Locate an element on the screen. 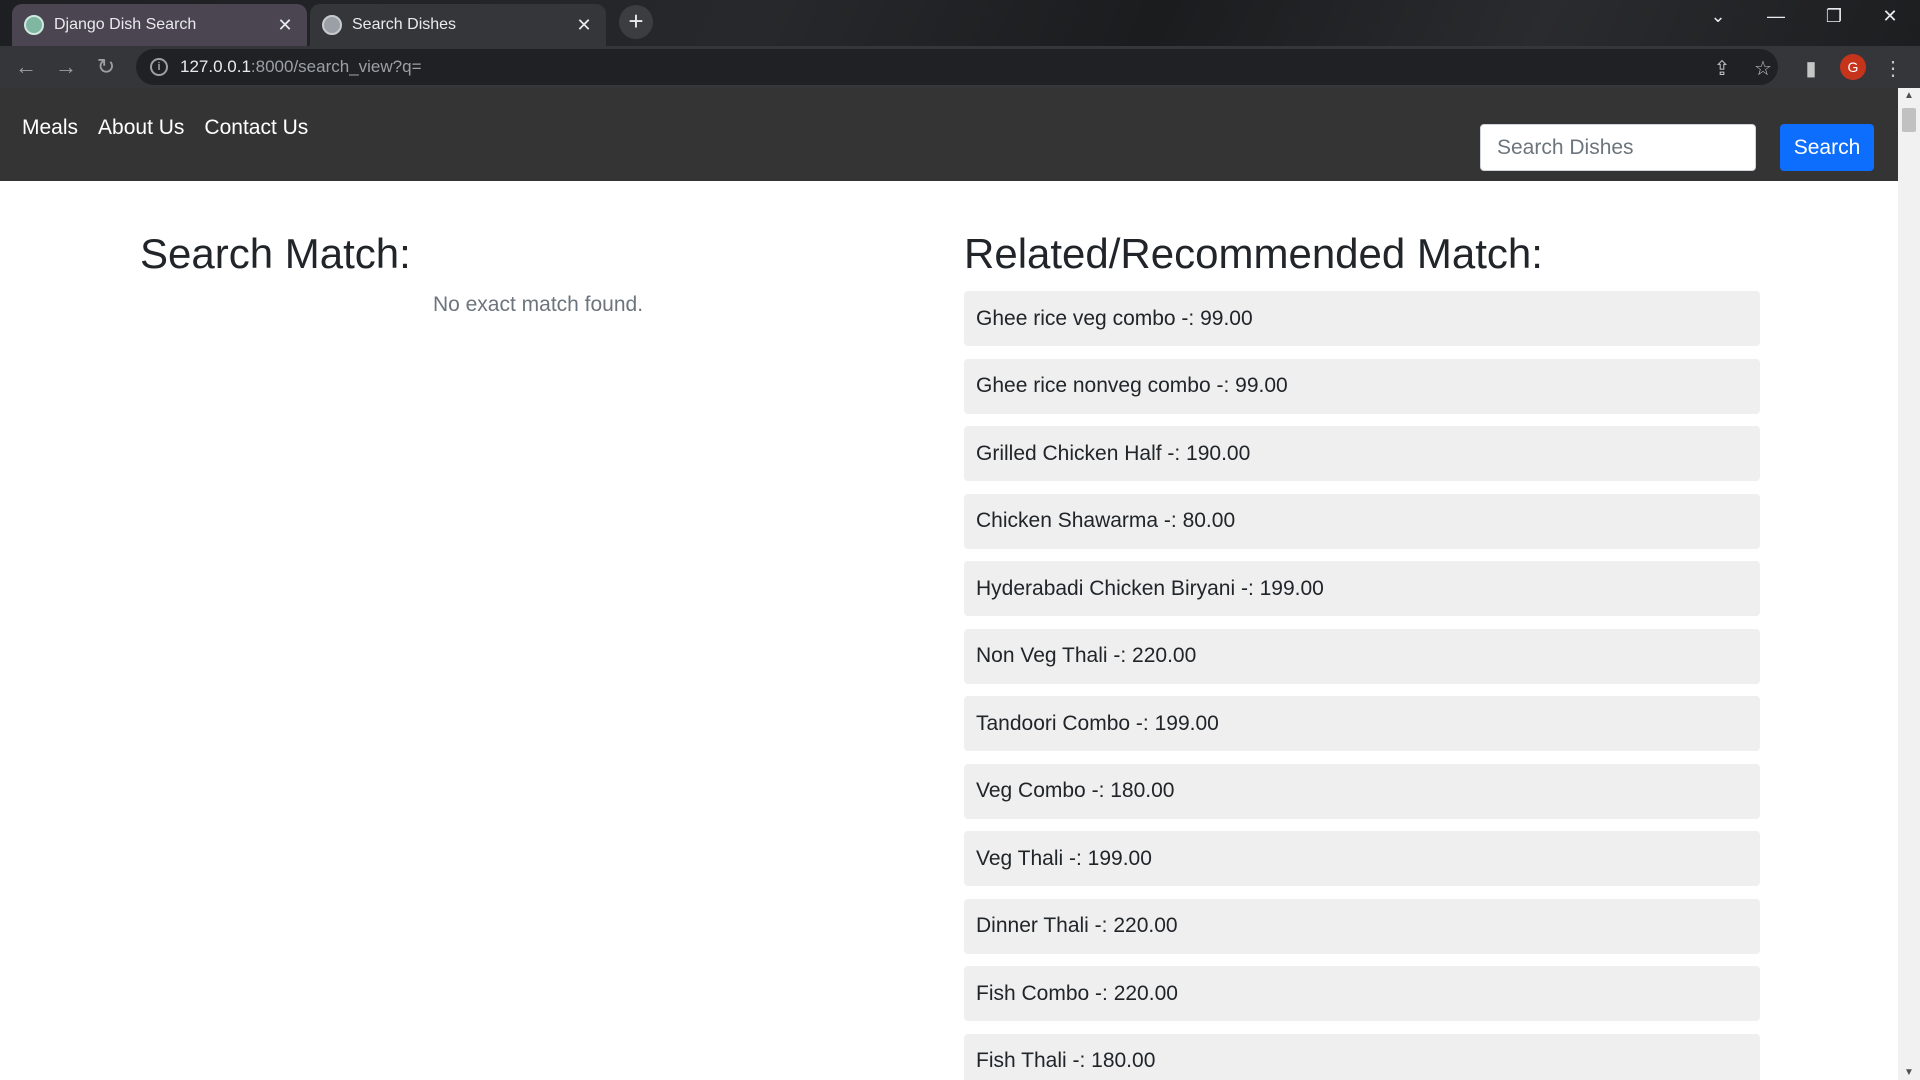  list-item: Grilled Chicken Half -: 190.00 is located at coordinates (1362, 453).